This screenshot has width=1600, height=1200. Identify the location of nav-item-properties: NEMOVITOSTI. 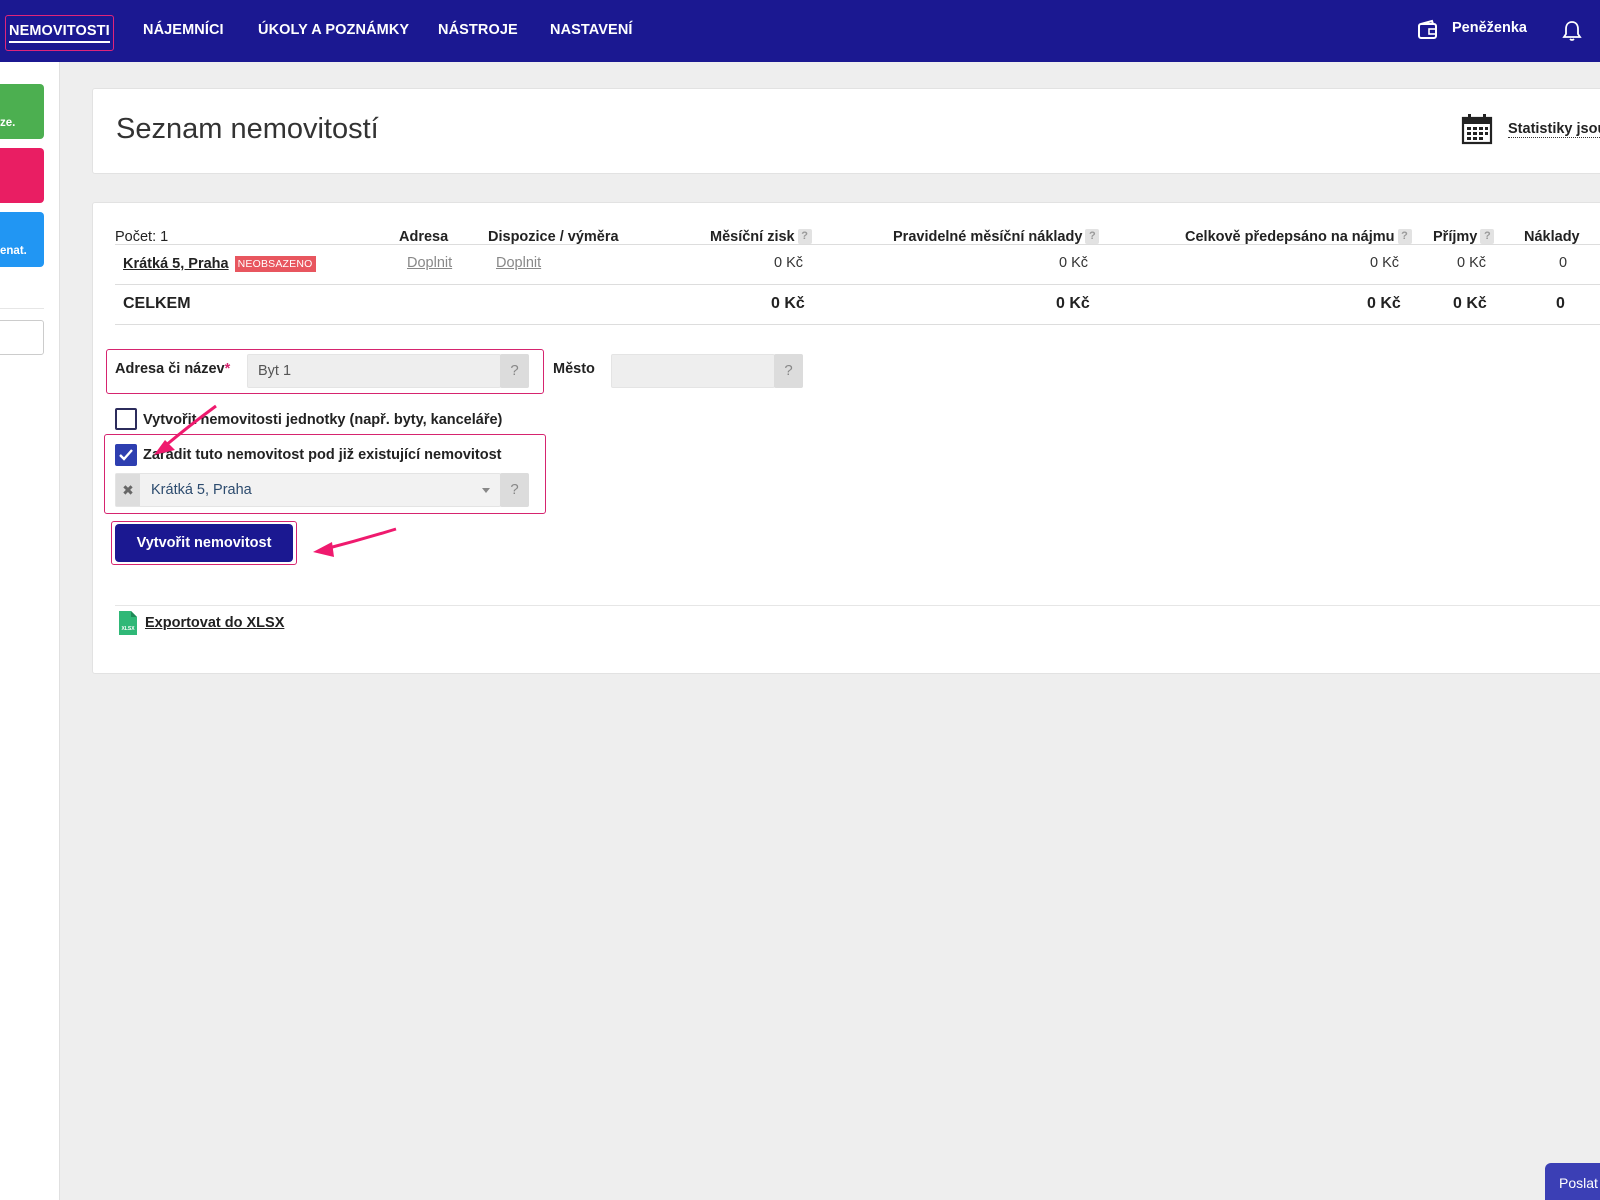
(59, 33).